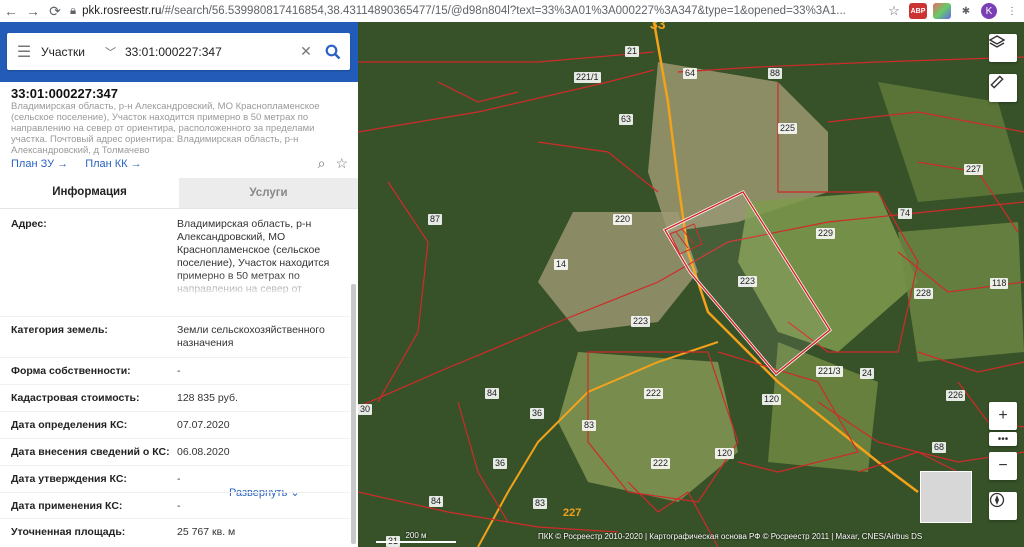 Image resolution: width=1024 pixels, height=547 pixels. I want to click on zoom-out-button: −, so click(1003, 466).